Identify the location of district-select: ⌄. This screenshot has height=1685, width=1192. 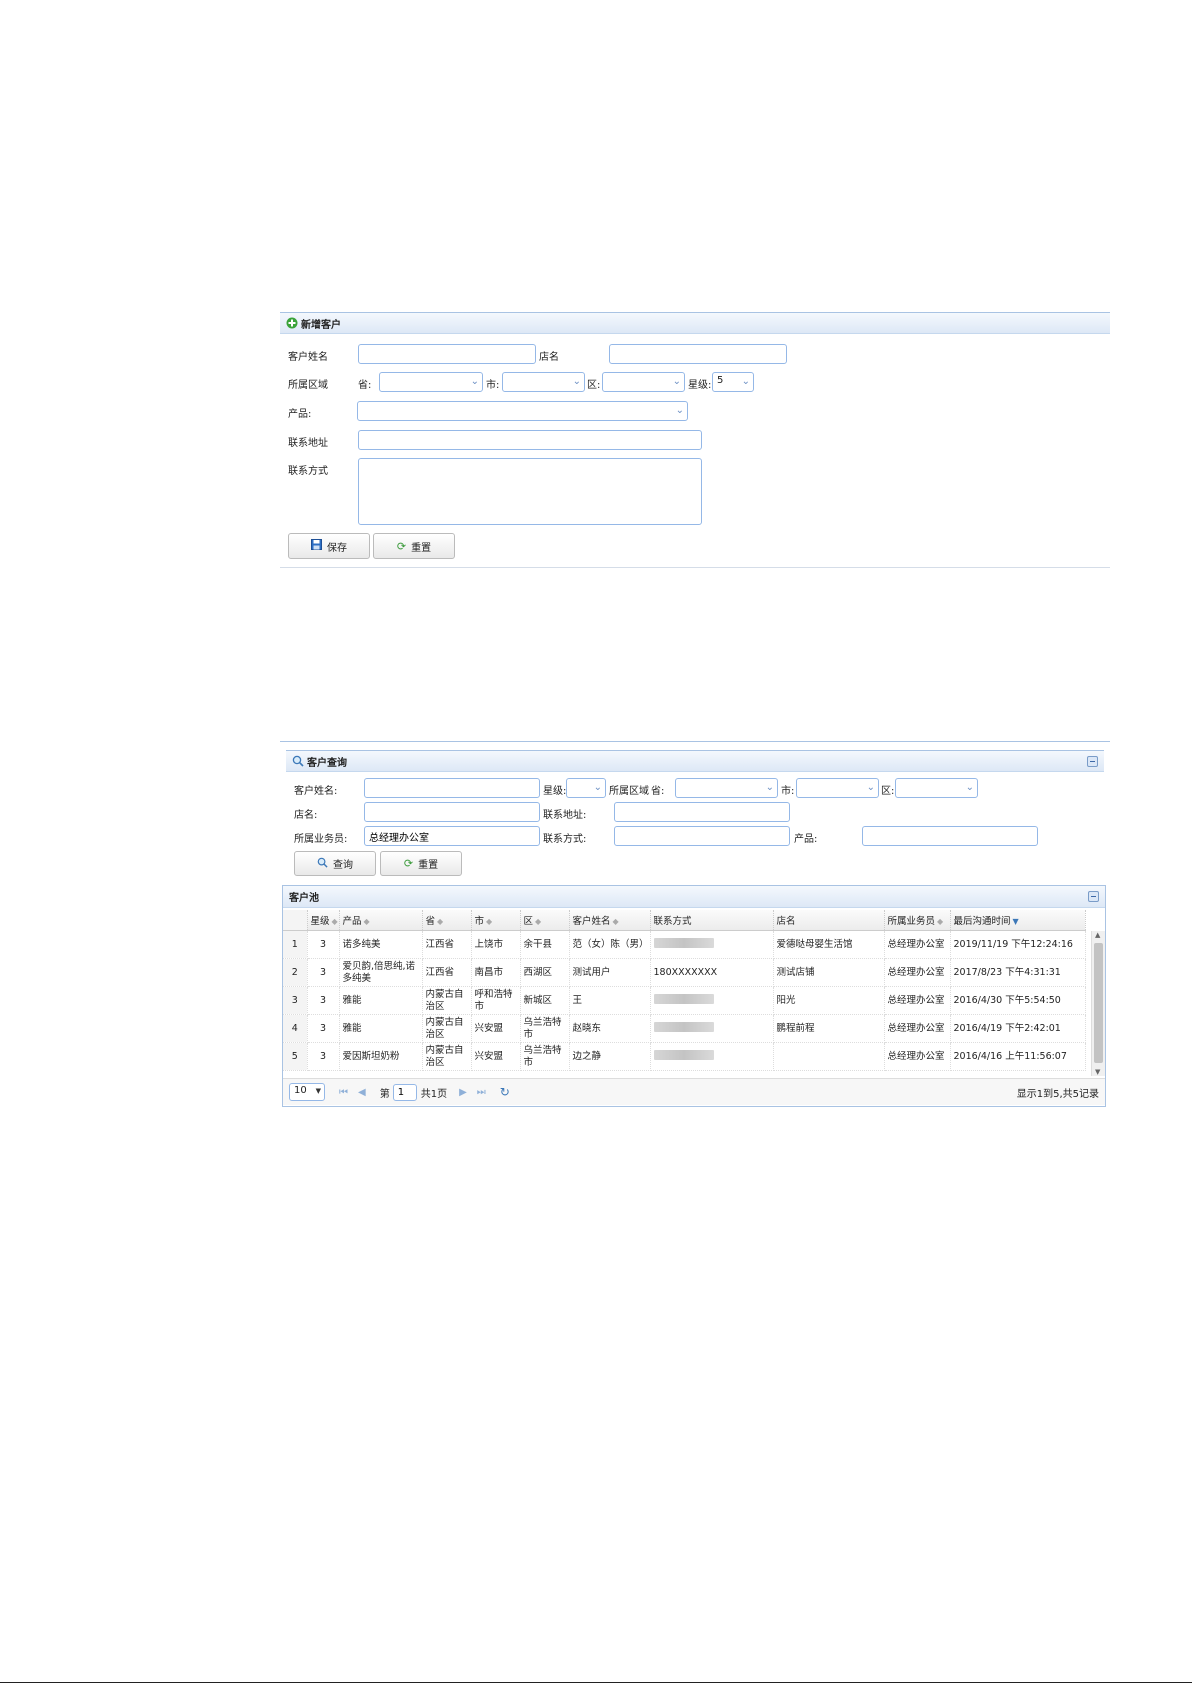
(643, 382).